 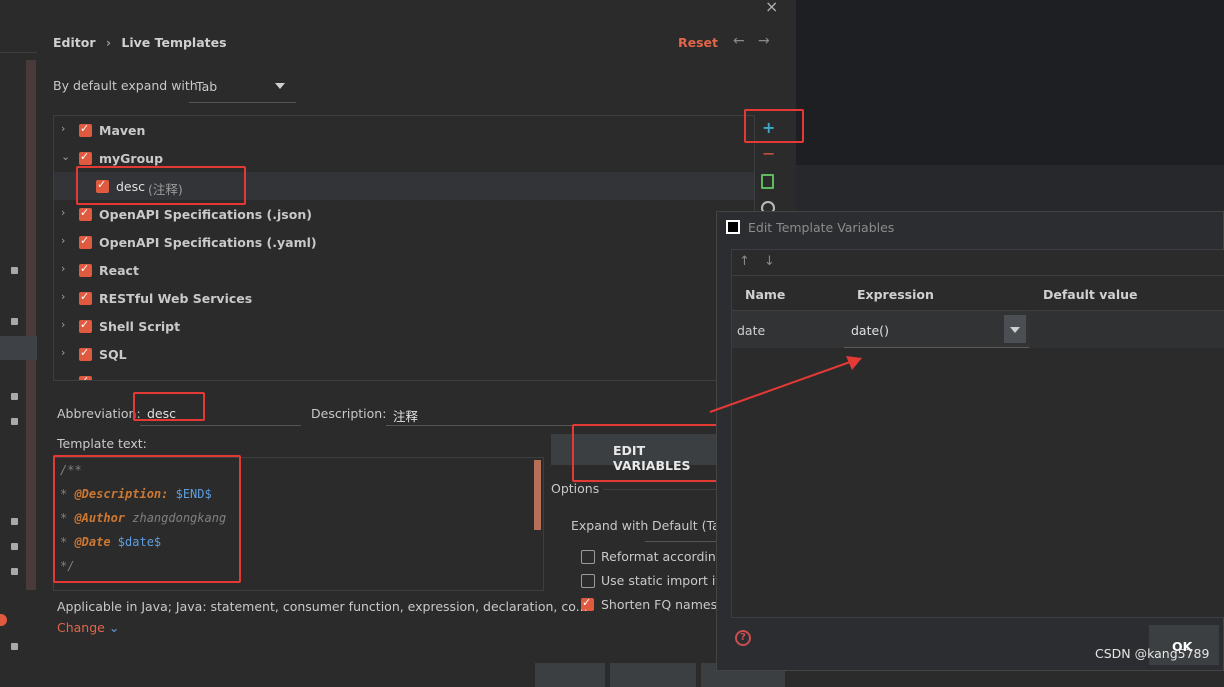 I want to click on reset-link: Reset, so click(x=698, y=42).